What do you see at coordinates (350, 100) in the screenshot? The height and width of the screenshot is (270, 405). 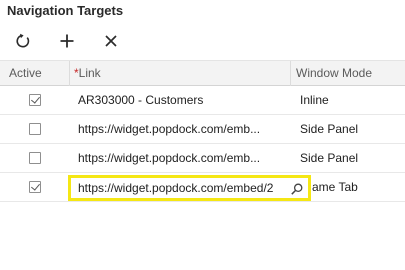 I see `window-mode-cell: Inline` at bounding box center [350, 100].